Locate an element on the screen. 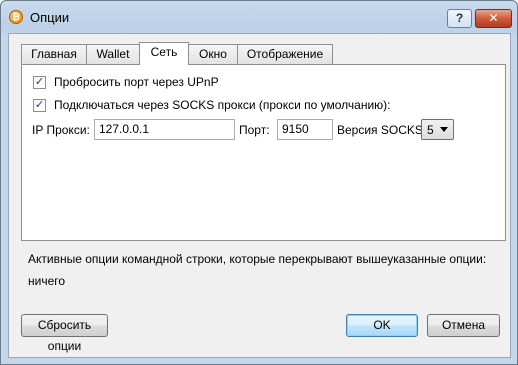  socks-checkbox: ✓ is located at coordinates (39, 105).